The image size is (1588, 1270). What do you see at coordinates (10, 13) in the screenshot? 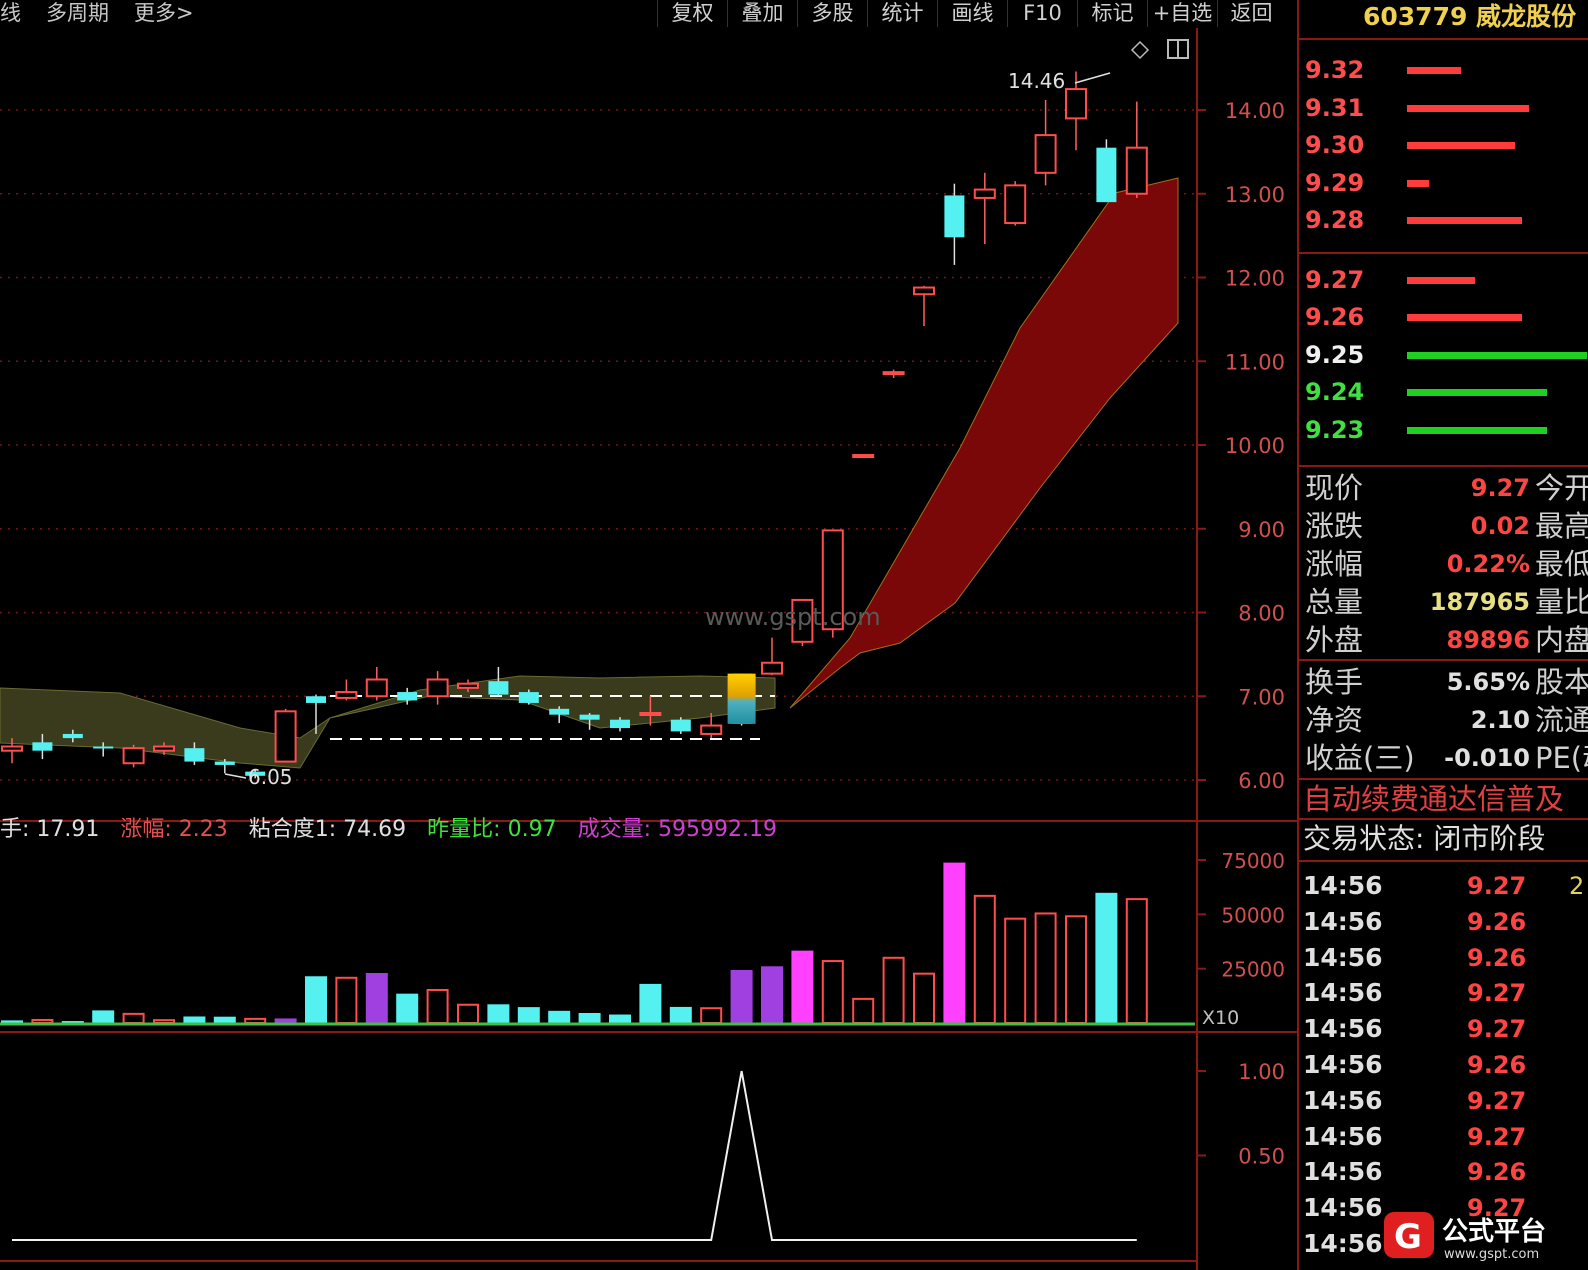
I see `toolbar-item-line: 线` at bounding box center [10, 13].